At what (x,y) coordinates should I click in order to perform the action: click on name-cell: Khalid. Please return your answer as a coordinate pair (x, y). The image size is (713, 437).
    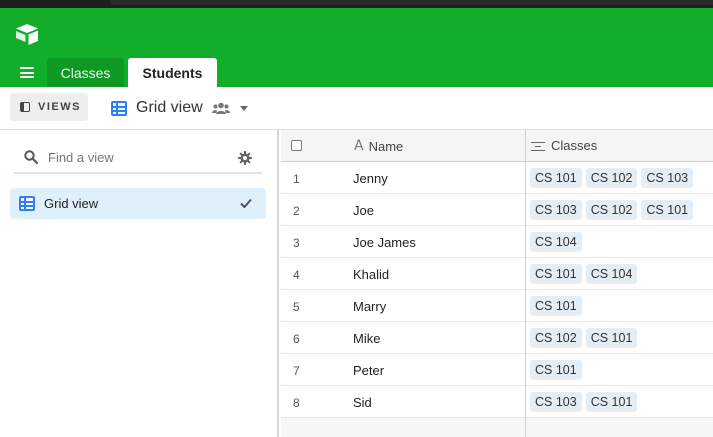
    Looking at the image, I should click on (371, 274).